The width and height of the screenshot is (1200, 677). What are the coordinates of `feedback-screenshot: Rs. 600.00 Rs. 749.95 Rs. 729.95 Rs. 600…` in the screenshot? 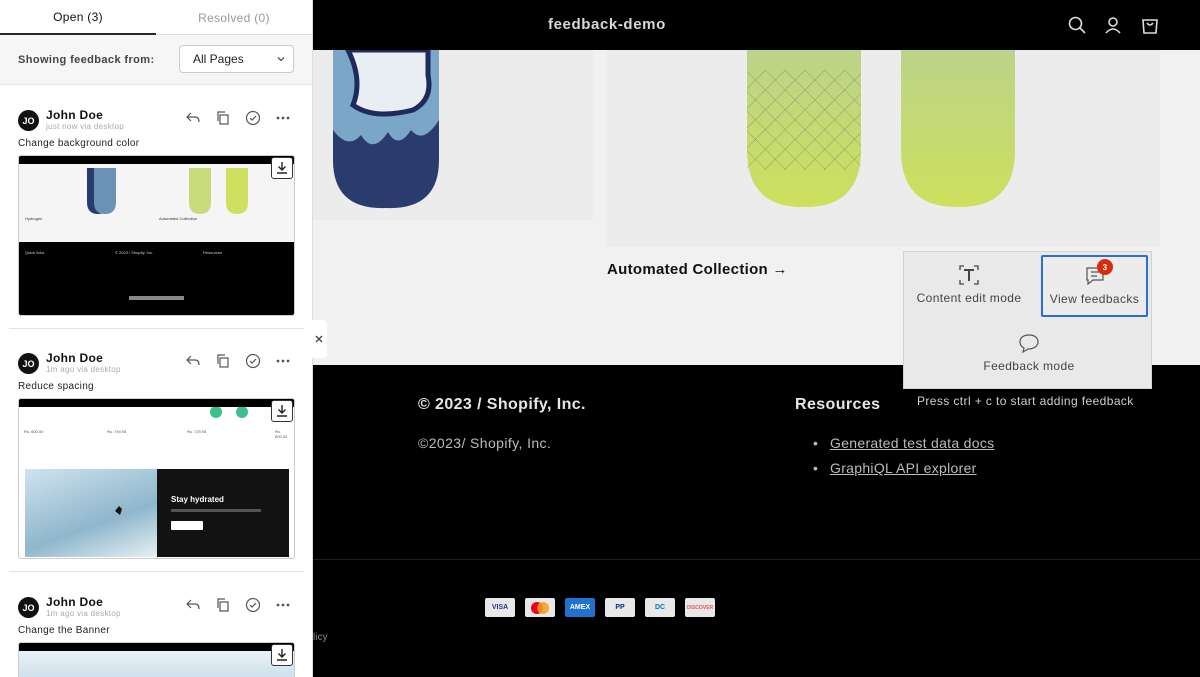 It's located at (156, 478).